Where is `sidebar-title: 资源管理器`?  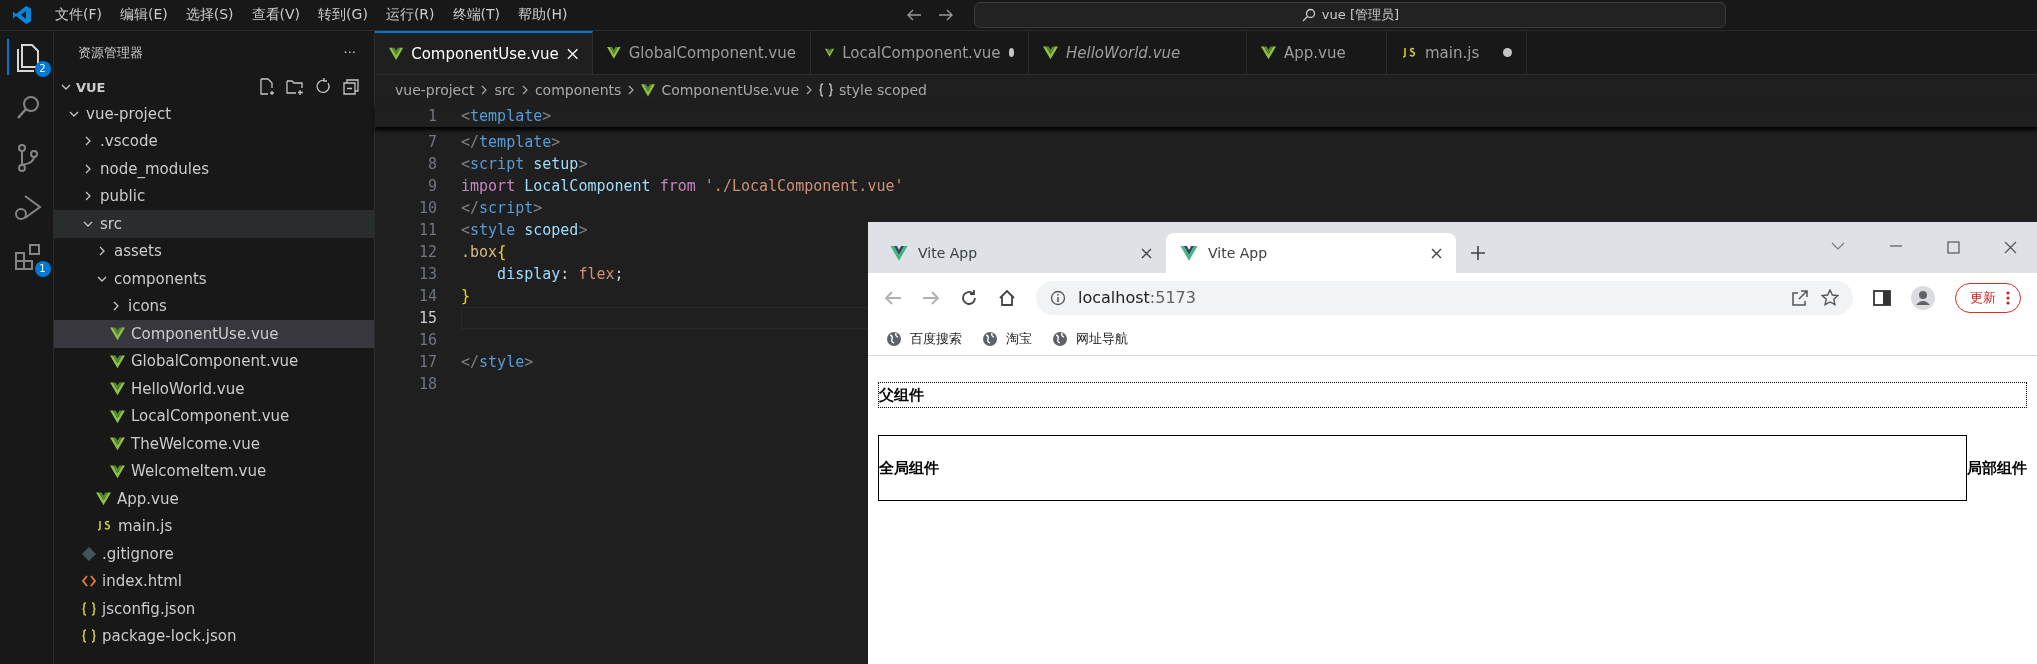
sidebar-title: 资源管理器 is located at coordinates (110, 52).